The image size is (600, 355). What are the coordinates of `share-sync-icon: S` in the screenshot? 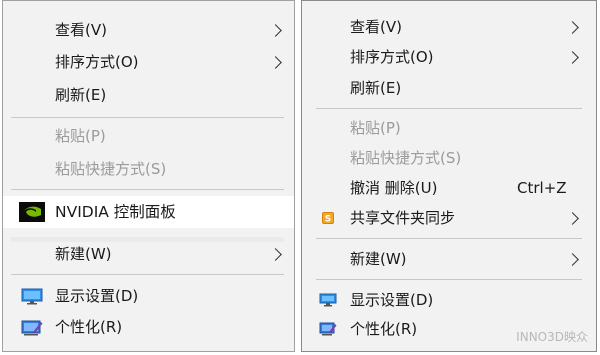 It's located at (328, 218).